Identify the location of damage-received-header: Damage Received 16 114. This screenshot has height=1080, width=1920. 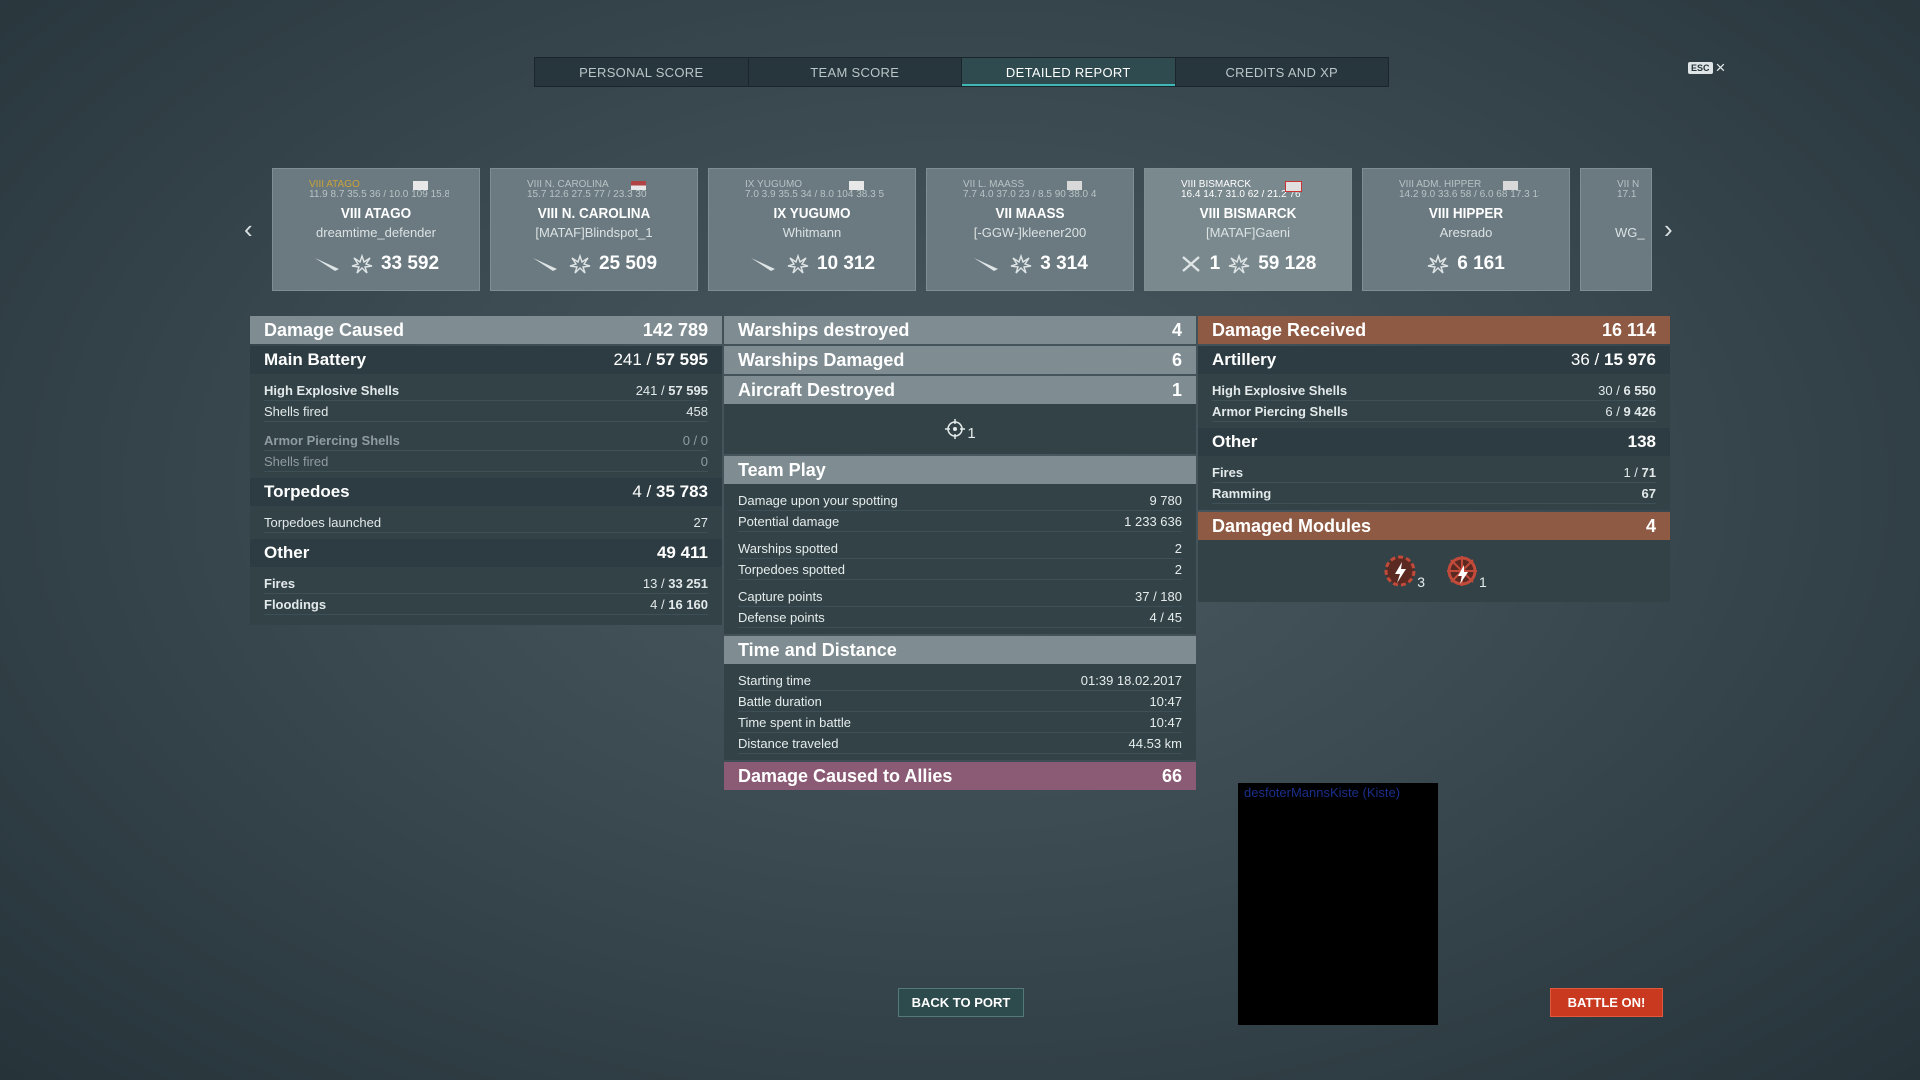
(1434, 330).